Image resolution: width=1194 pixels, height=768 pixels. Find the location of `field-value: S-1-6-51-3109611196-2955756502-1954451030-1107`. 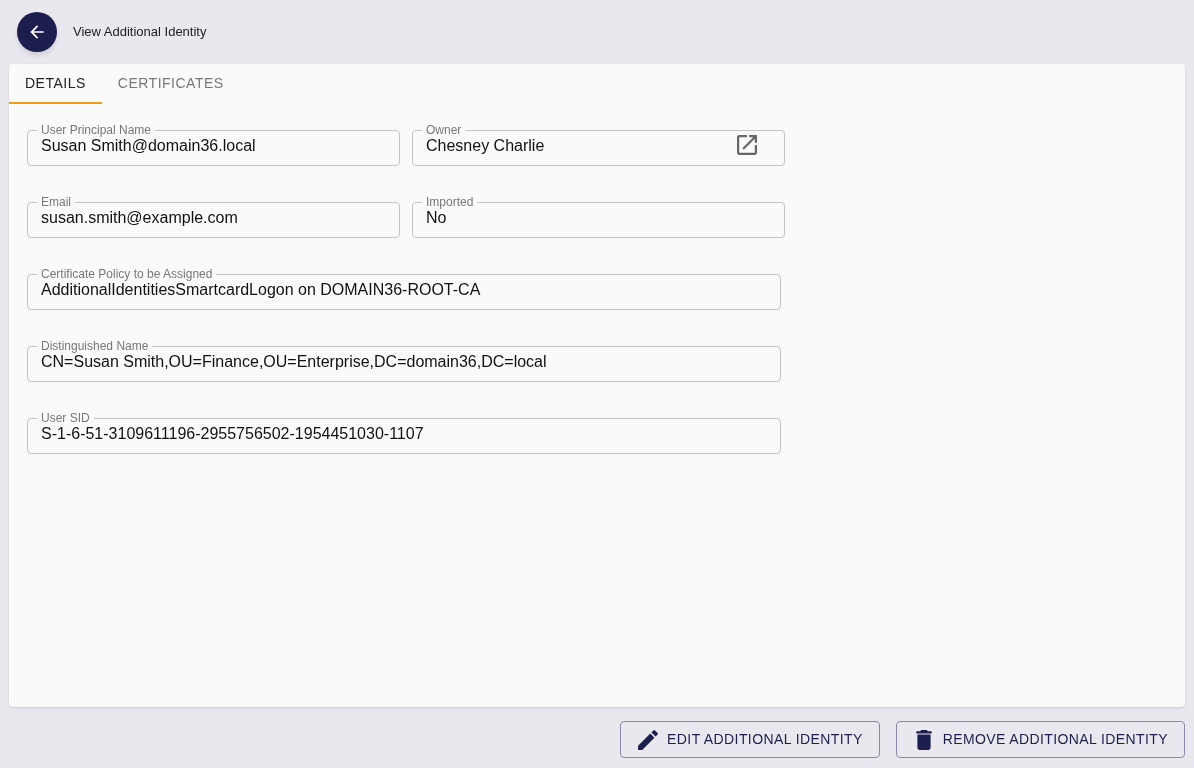

field-value: S-1-6-51-3109611196-2955756502-1954451030-1107 is located at coordinates (233, 434).